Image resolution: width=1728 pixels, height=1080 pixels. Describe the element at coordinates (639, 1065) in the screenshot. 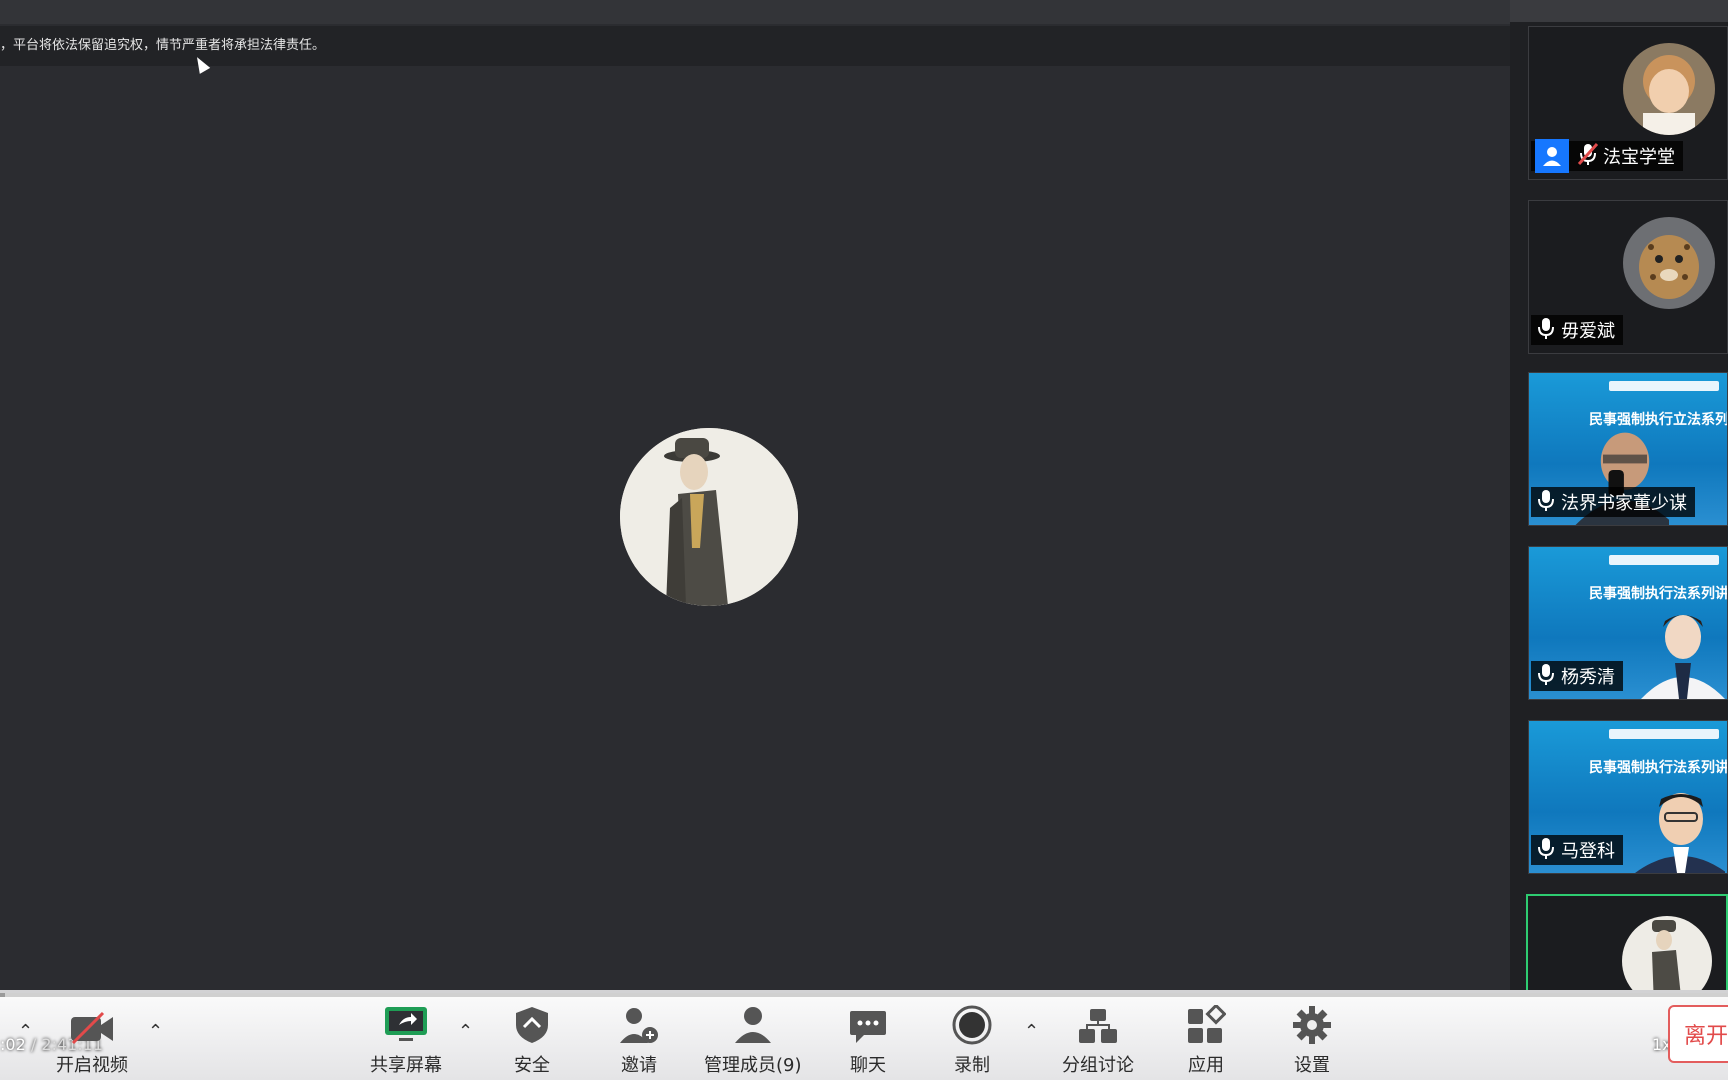

I see `invite-label: 邀请` at that location.